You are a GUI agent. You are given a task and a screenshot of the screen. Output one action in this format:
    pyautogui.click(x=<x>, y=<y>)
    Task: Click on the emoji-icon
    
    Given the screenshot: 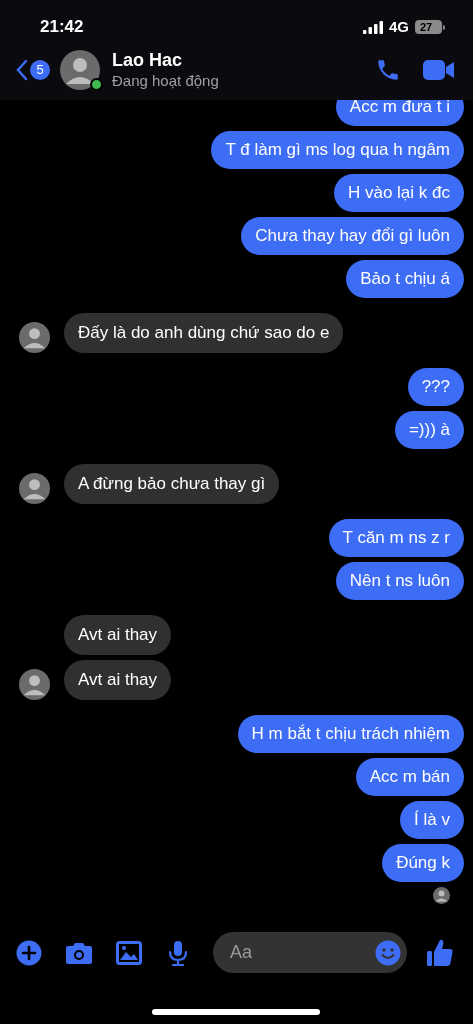 What is the action you would take?
    pyautogui.click(x=388, y=952)
    